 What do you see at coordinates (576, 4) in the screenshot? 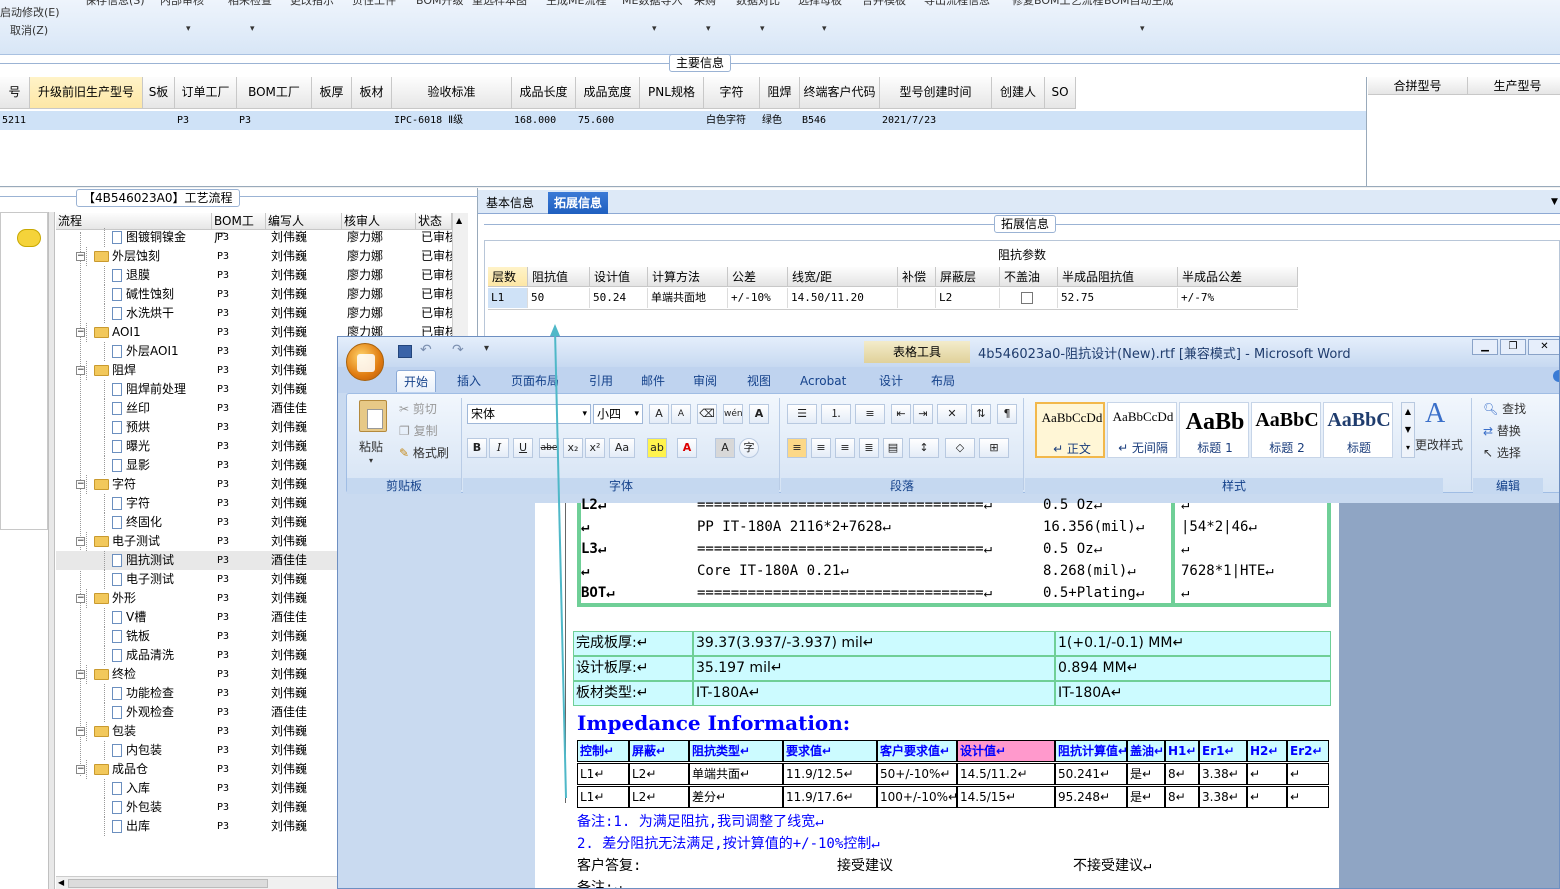
I see `toolbar-item-8: 生成ME流程` at bounding box center [576, 4].